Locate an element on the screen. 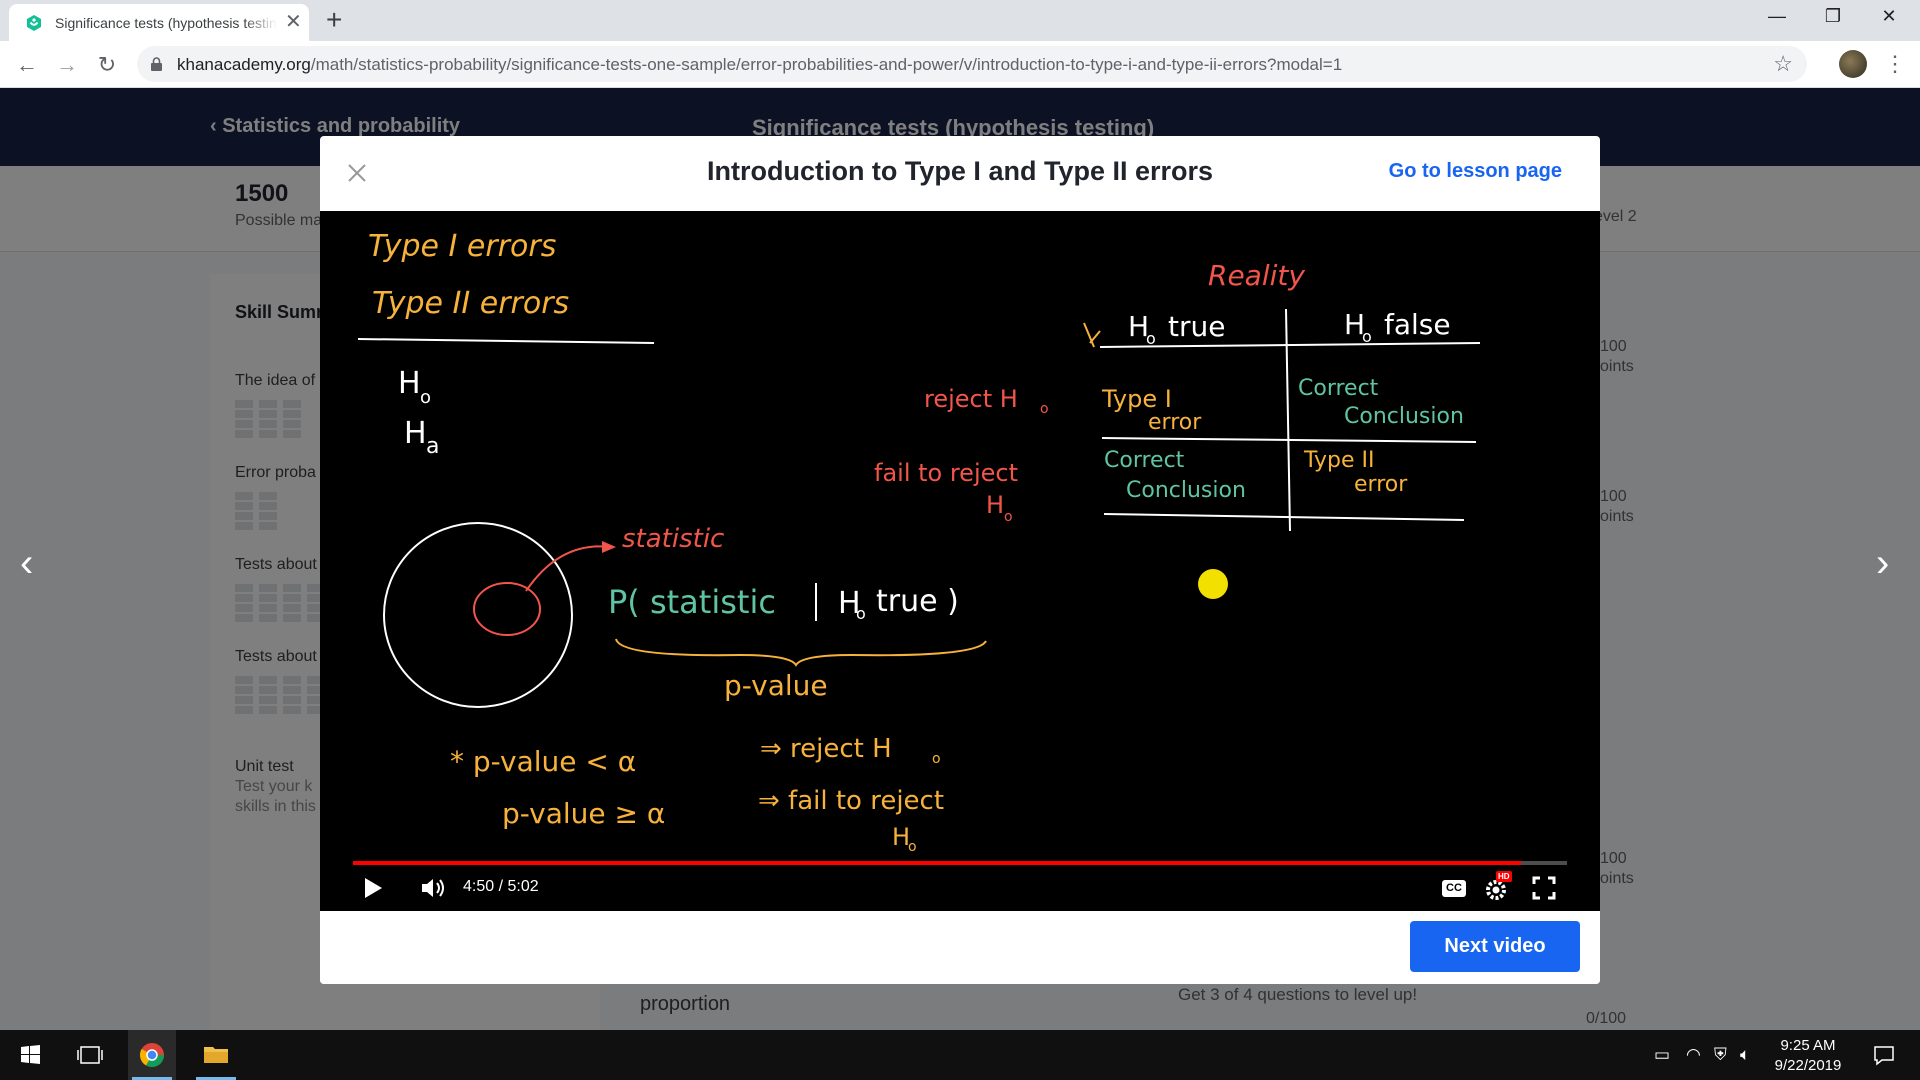  divider-line is located at coordinates (506, 341).